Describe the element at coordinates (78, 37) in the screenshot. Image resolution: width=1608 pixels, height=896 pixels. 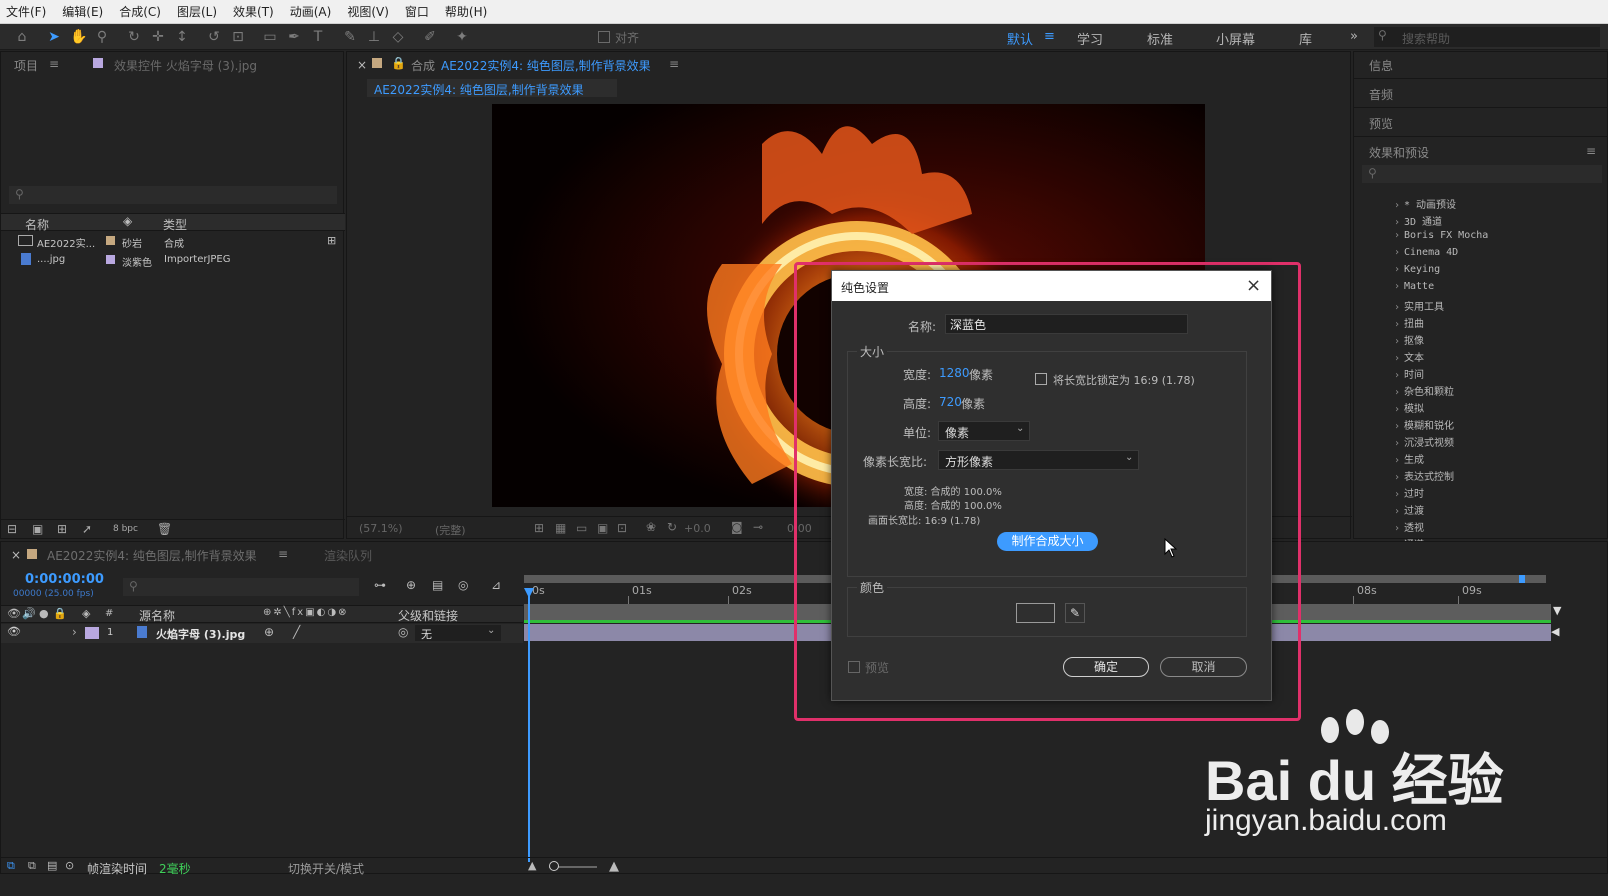
I see `hand-tool-icon: ✋` at that location.